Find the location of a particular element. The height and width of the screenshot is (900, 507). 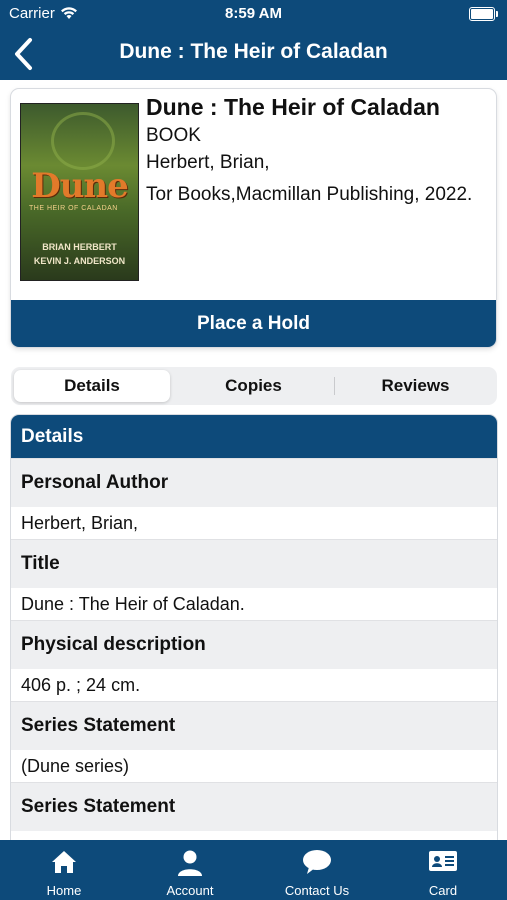

tab-account: Account is located at coordinates (190, 870).